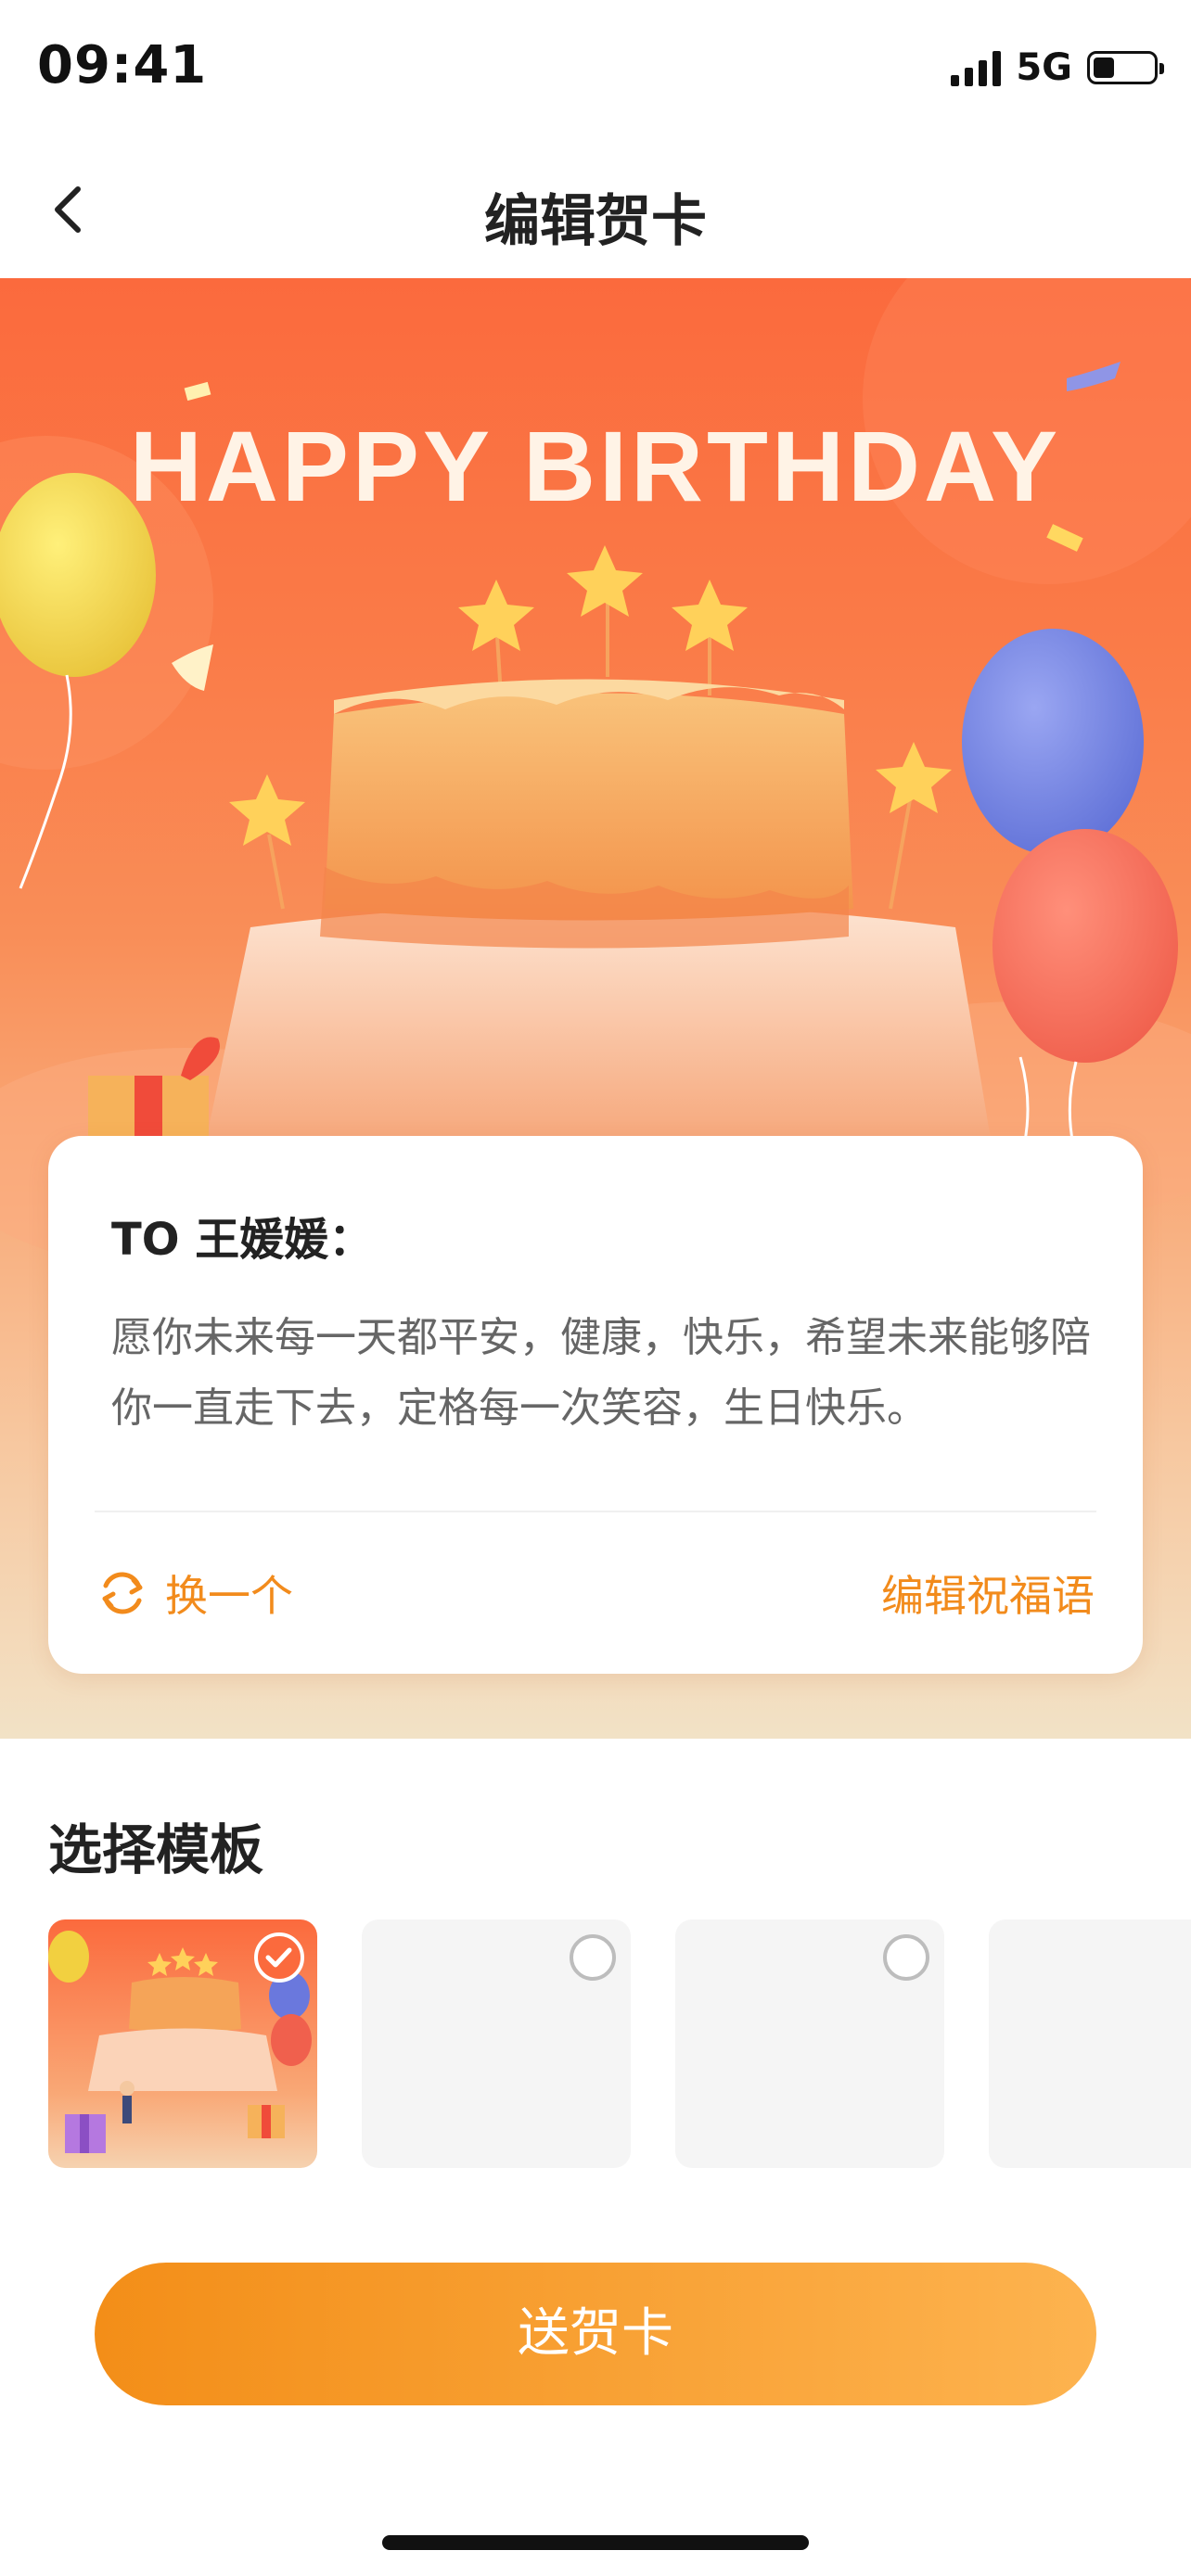 The width and height of the screenshot is (1191, 2576). What do you see at coordinates (156, 1849) in the screenshot?
I see `section-title-templates: 选择模板` at bounding box center [156, 1849].